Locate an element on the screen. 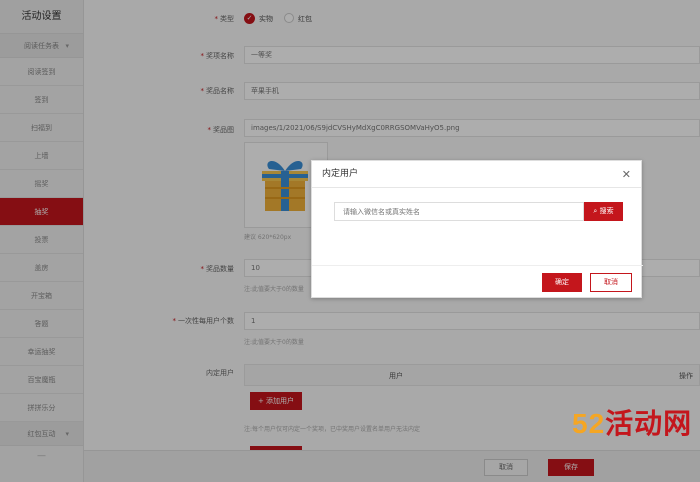 The height and width of the screenshot is (482, 700). cancel-button: 取消 is located at coordinates (611, 282).